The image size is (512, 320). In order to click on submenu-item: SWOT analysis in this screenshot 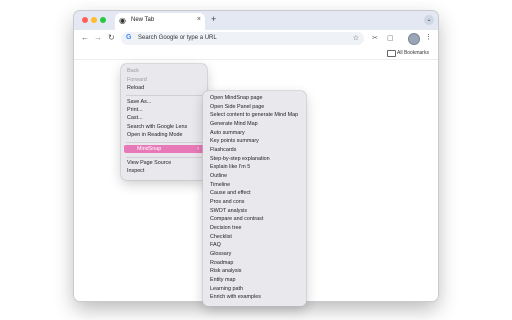, I will do `click(228, 211)`.